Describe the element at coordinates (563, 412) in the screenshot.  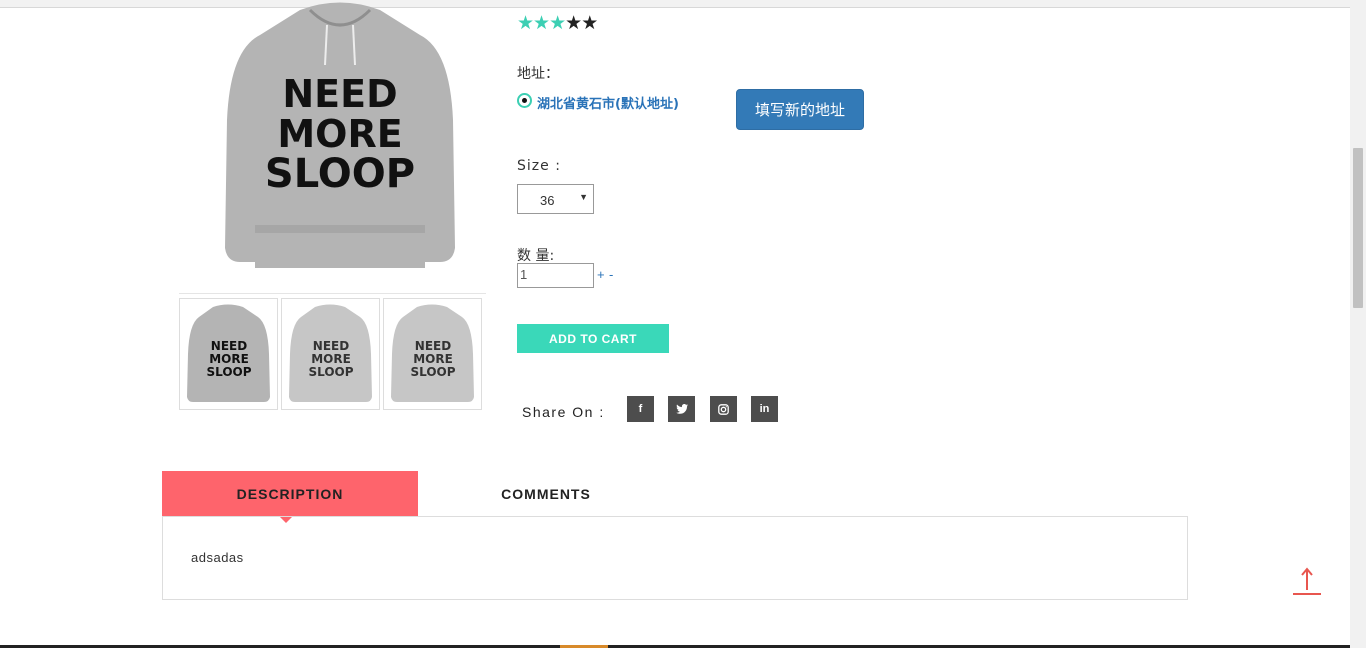
I see `share-label: Share On :` at that location.